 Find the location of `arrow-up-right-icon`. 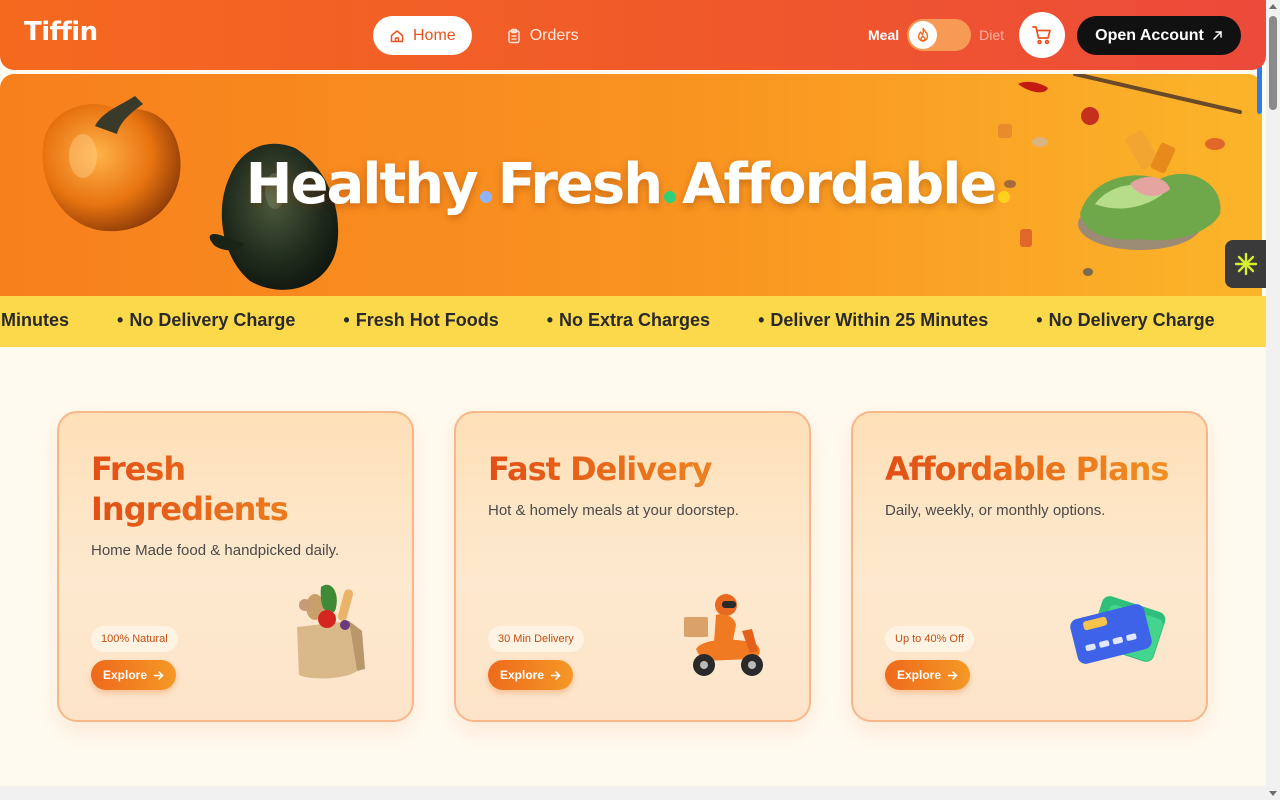

arrow-up-right-icon is located at coordinates (1217, 35).